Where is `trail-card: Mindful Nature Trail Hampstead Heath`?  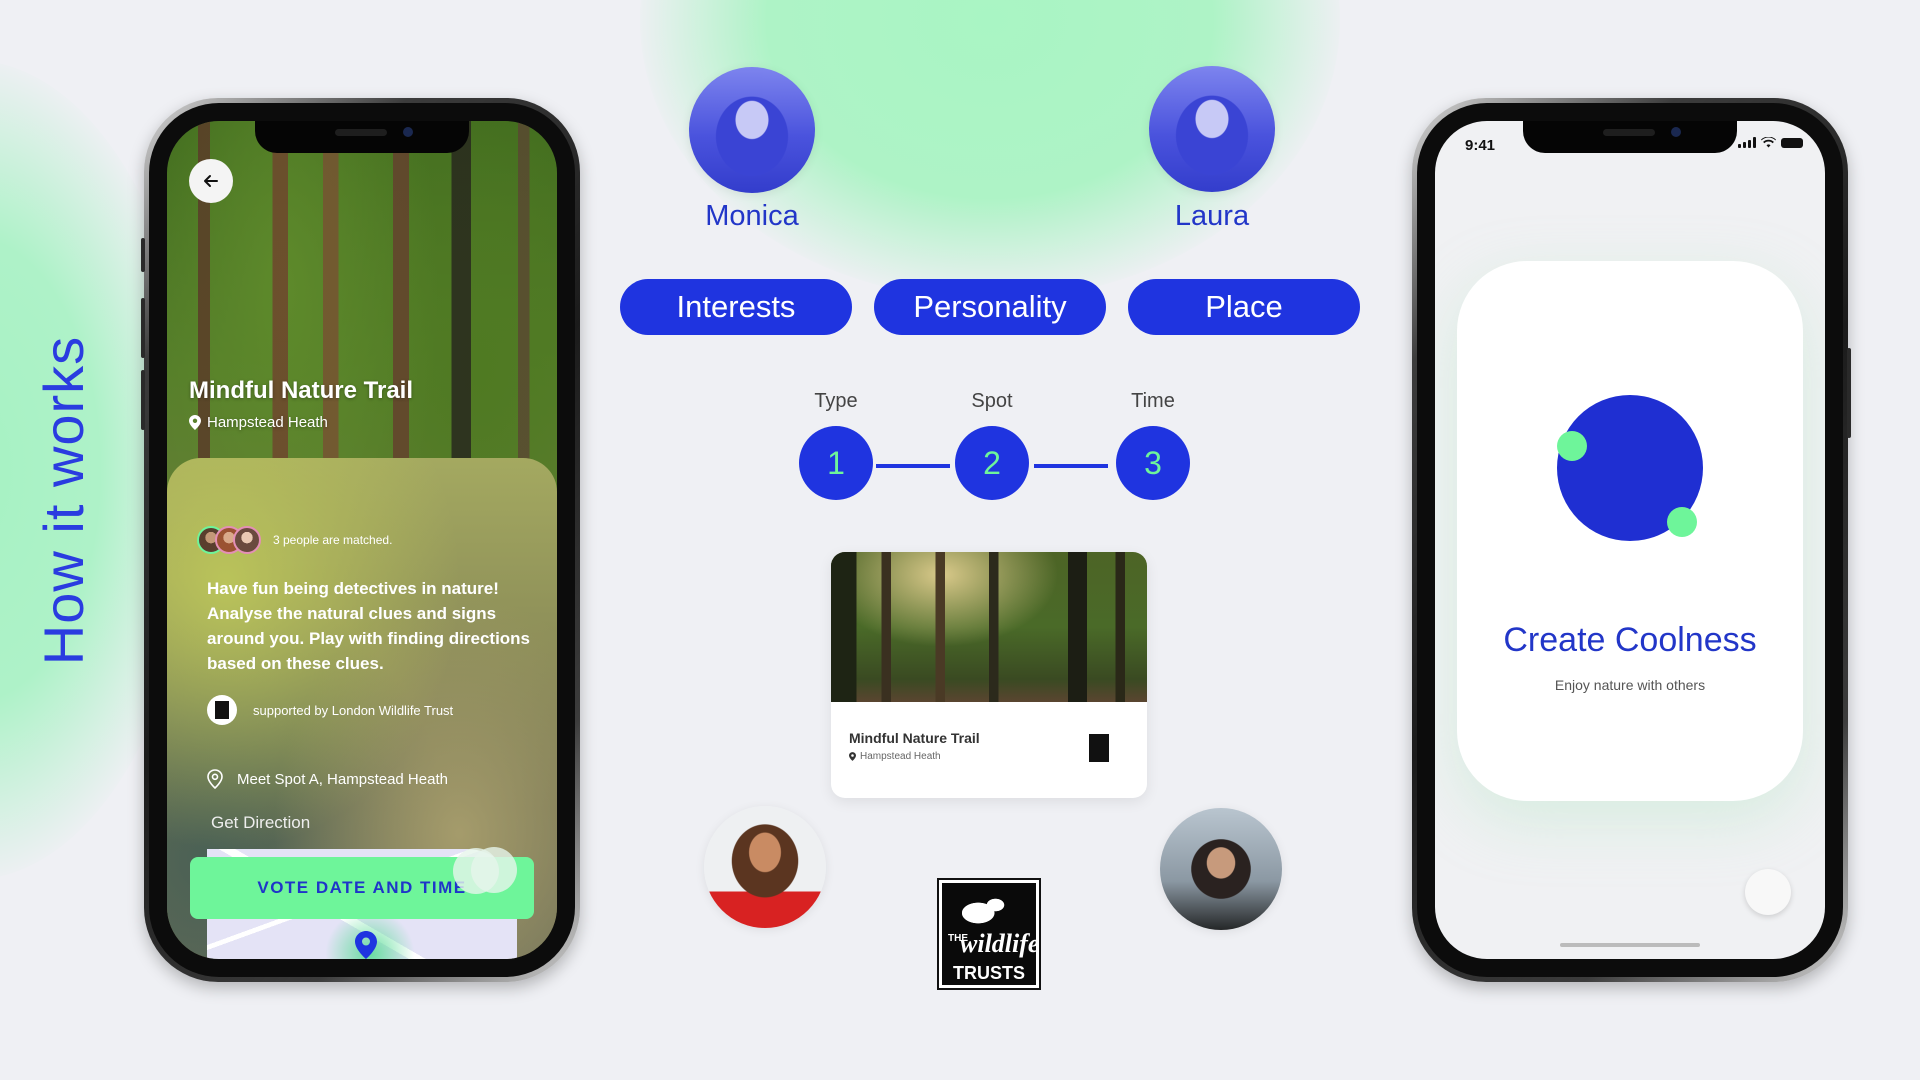
trail-card: Mindful Nature Trail Hampstead Heath is located at coordinates (989, 675).